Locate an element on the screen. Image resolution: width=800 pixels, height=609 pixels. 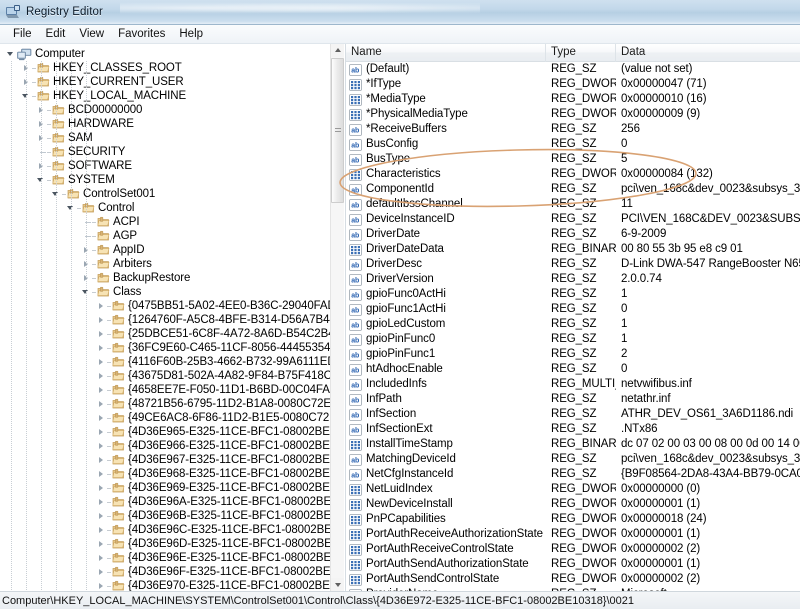
tree-node: {1264760F-A5C8-4BFE-B314-D56A7B44A362} is located at coordinates (165, 320).